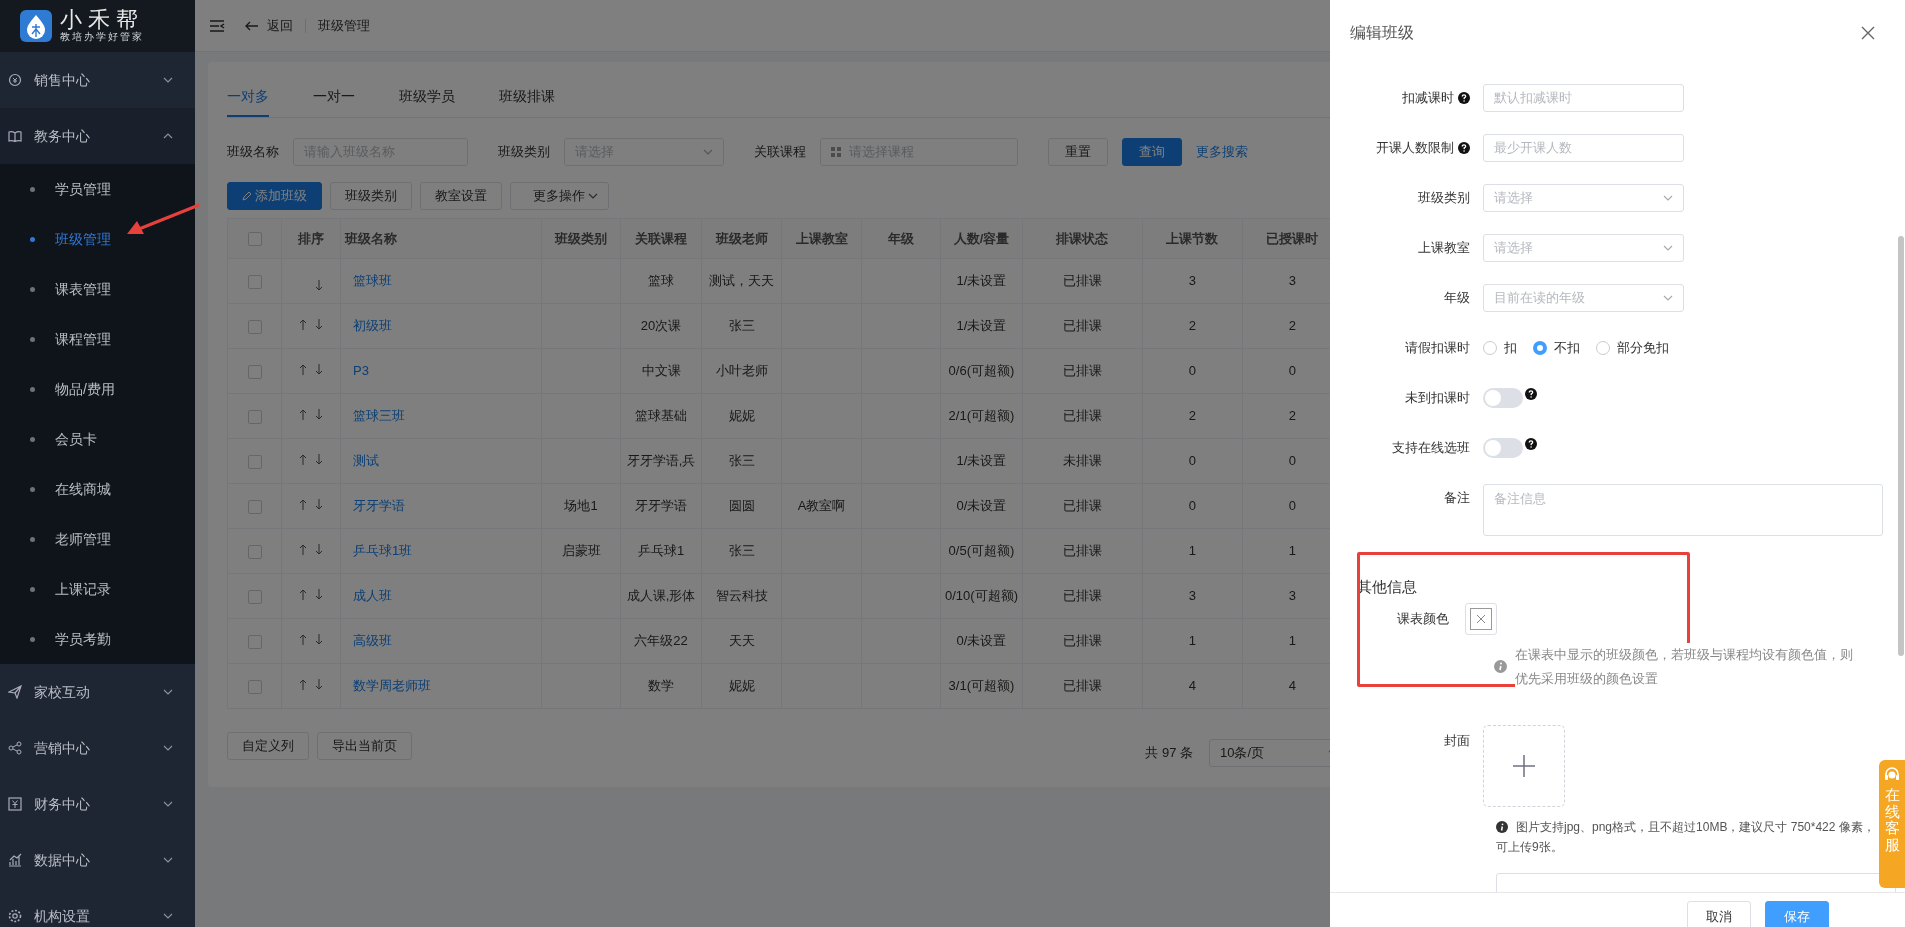 The height and width of the screenshot is (927, 1905). What do you see at coordinates (97, 748) in the screenshot?
I see `sidebar-group: 营销中心` at bounding box center [97, 748].